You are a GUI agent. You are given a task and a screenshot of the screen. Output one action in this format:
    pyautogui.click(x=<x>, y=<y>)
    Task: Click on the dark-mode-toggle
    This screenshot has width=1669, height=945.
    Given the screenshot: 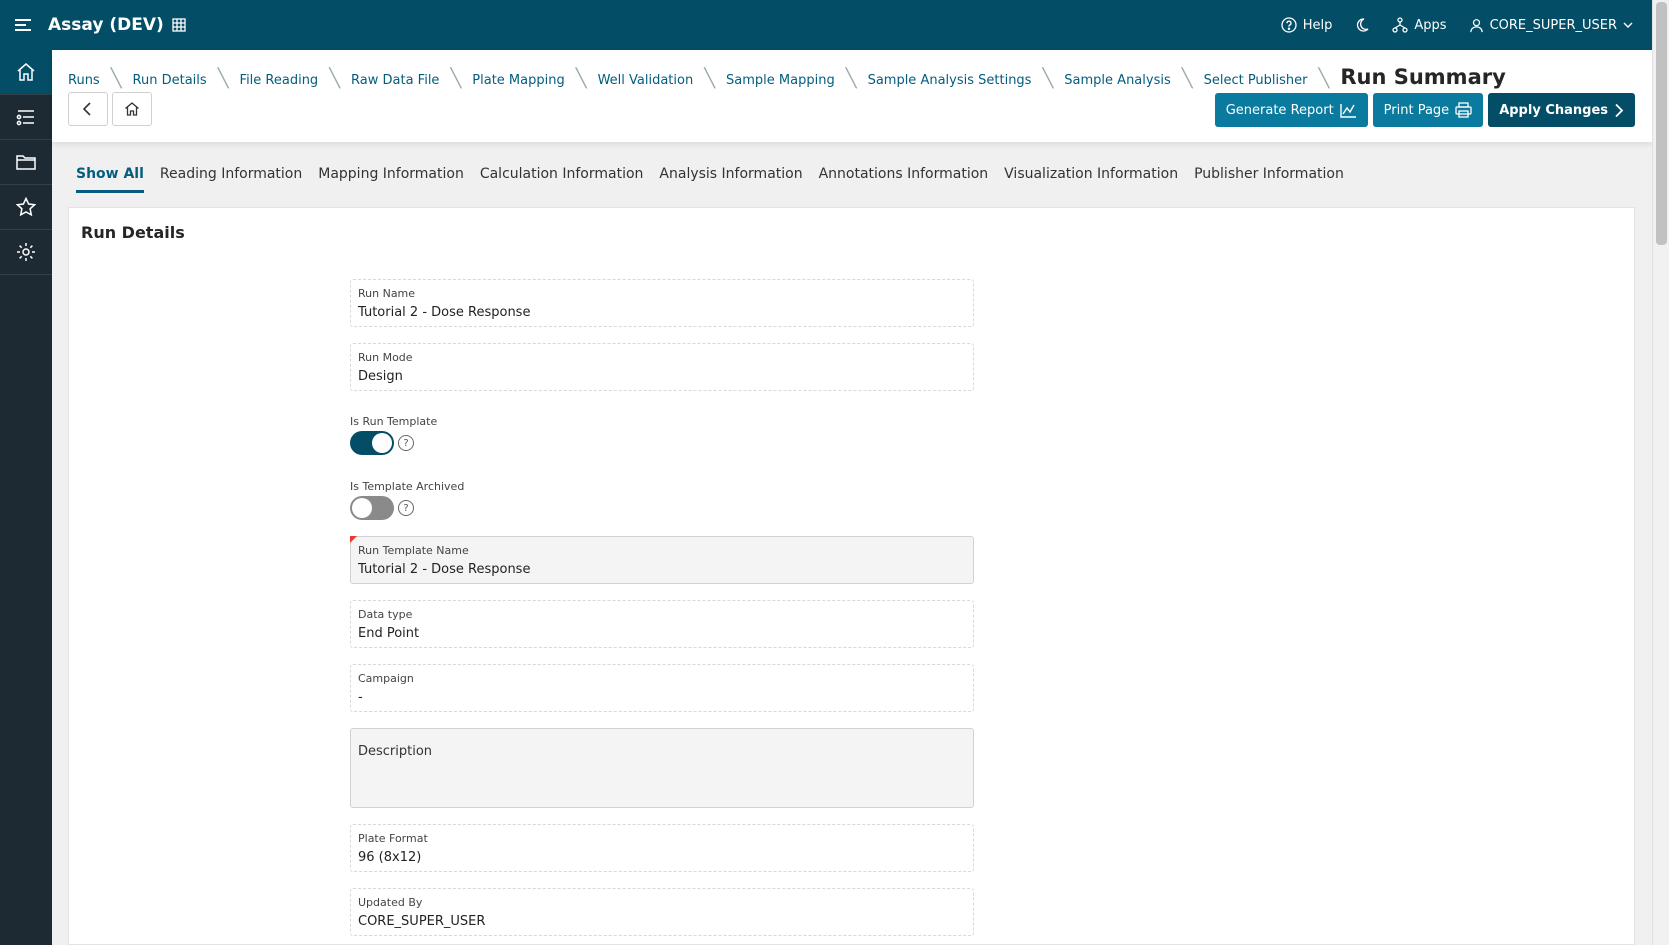 What is the action you would take?
    pyautogui.click(x=1362, y=25)
    